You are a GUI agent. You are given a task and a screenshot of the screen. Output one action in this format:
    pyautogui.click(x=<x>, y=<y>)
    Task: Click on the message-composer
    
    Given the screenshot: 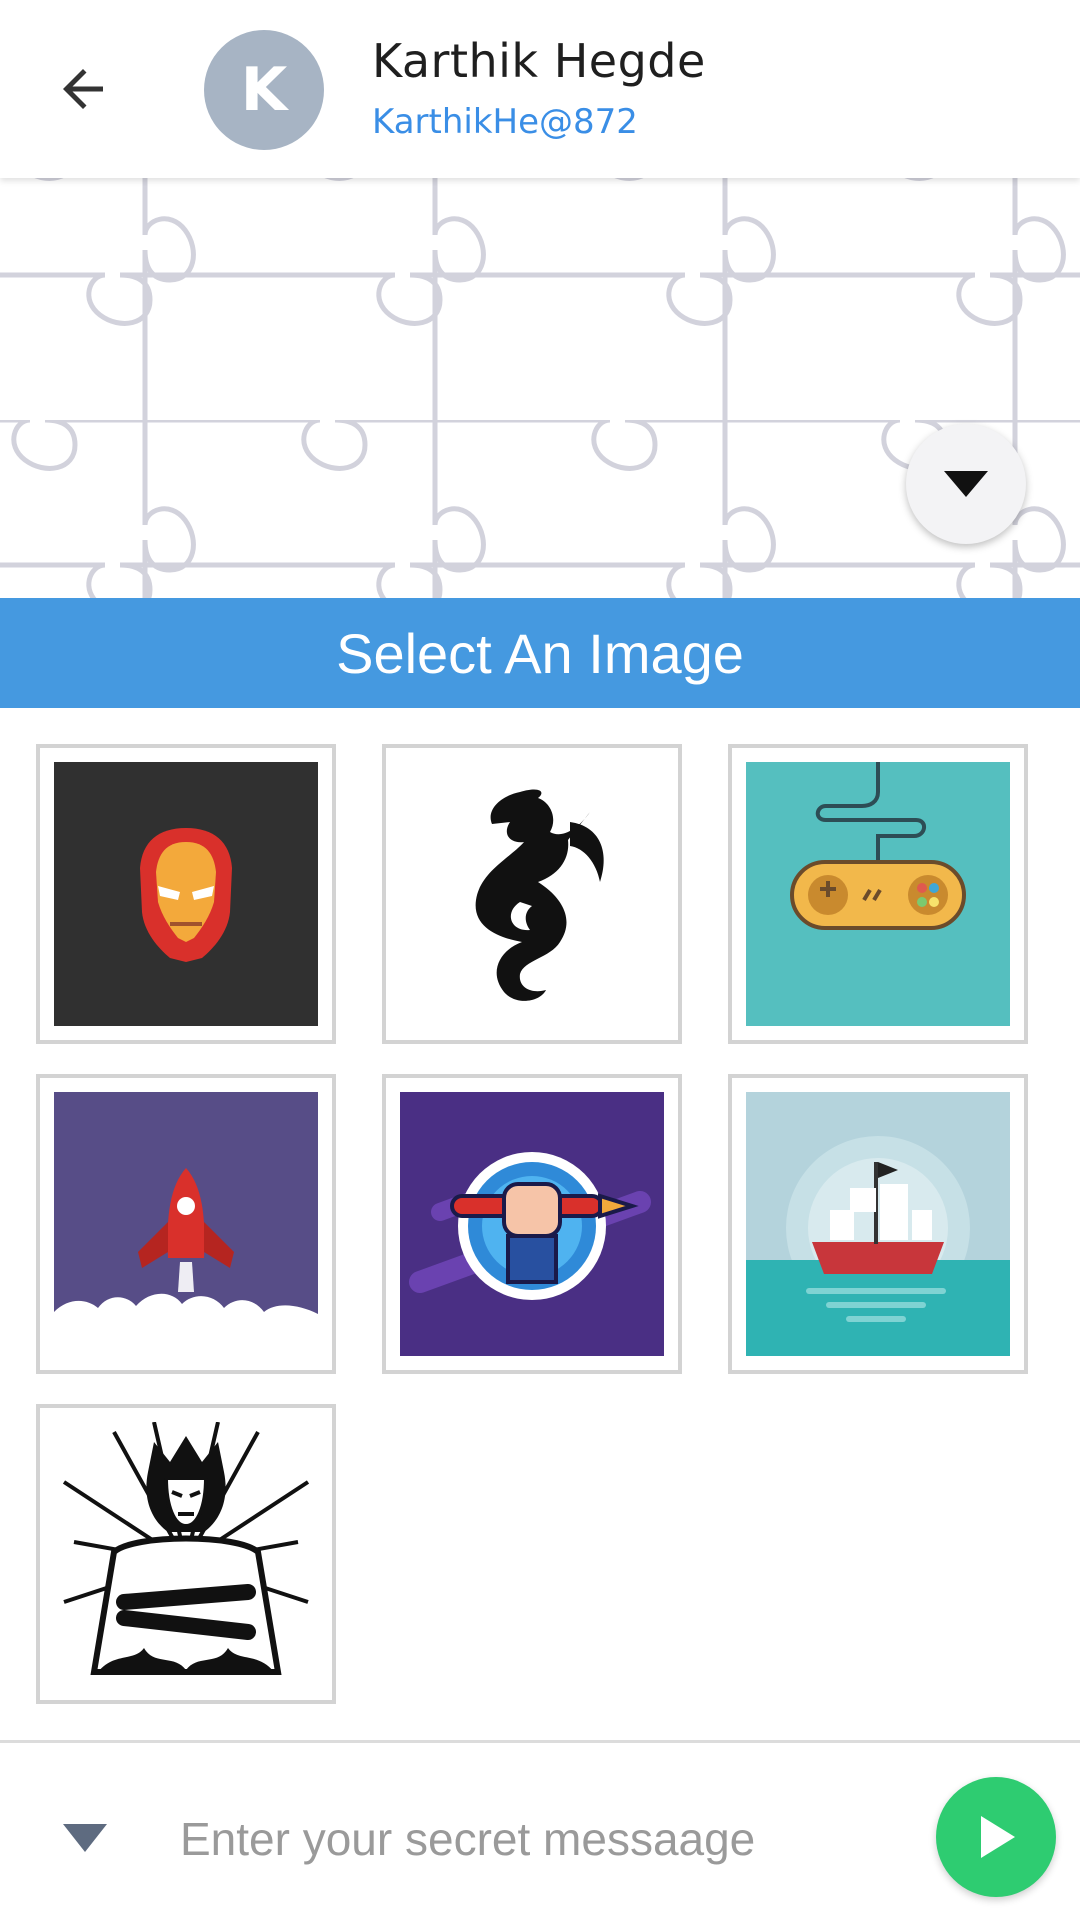 What is the action you would take?
    pyautogui.click(x=540, y=1830)
    